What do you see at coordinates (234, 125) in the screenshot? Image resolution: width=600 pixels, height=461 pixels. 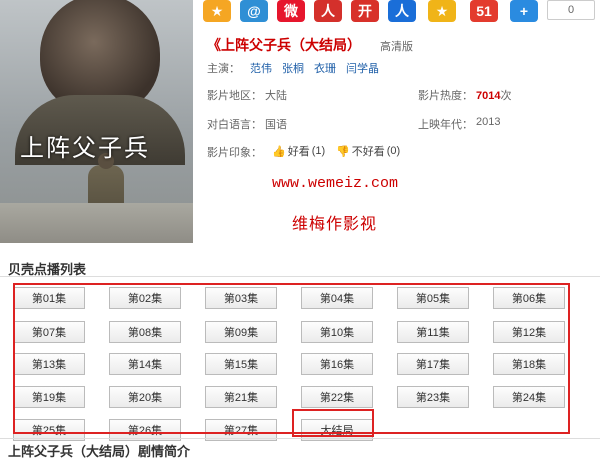 I see `language-label: 对白语言：` at bounding box center [234, 125].